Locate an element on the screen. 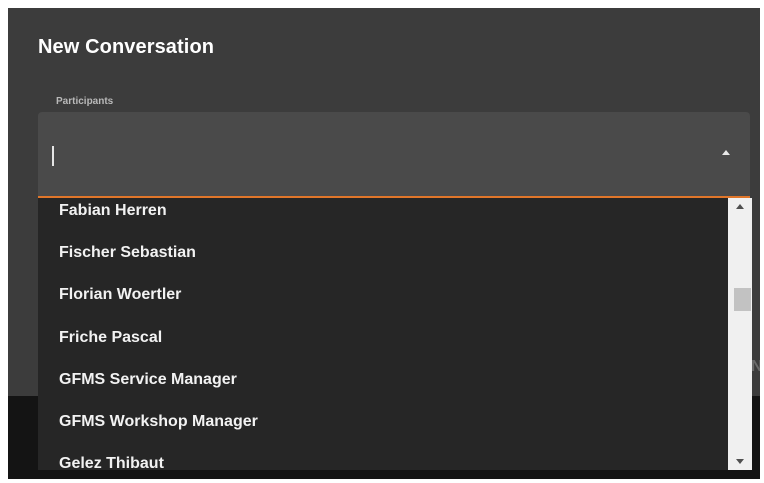  background-edge-text: N is located at coordinates (755, 366).